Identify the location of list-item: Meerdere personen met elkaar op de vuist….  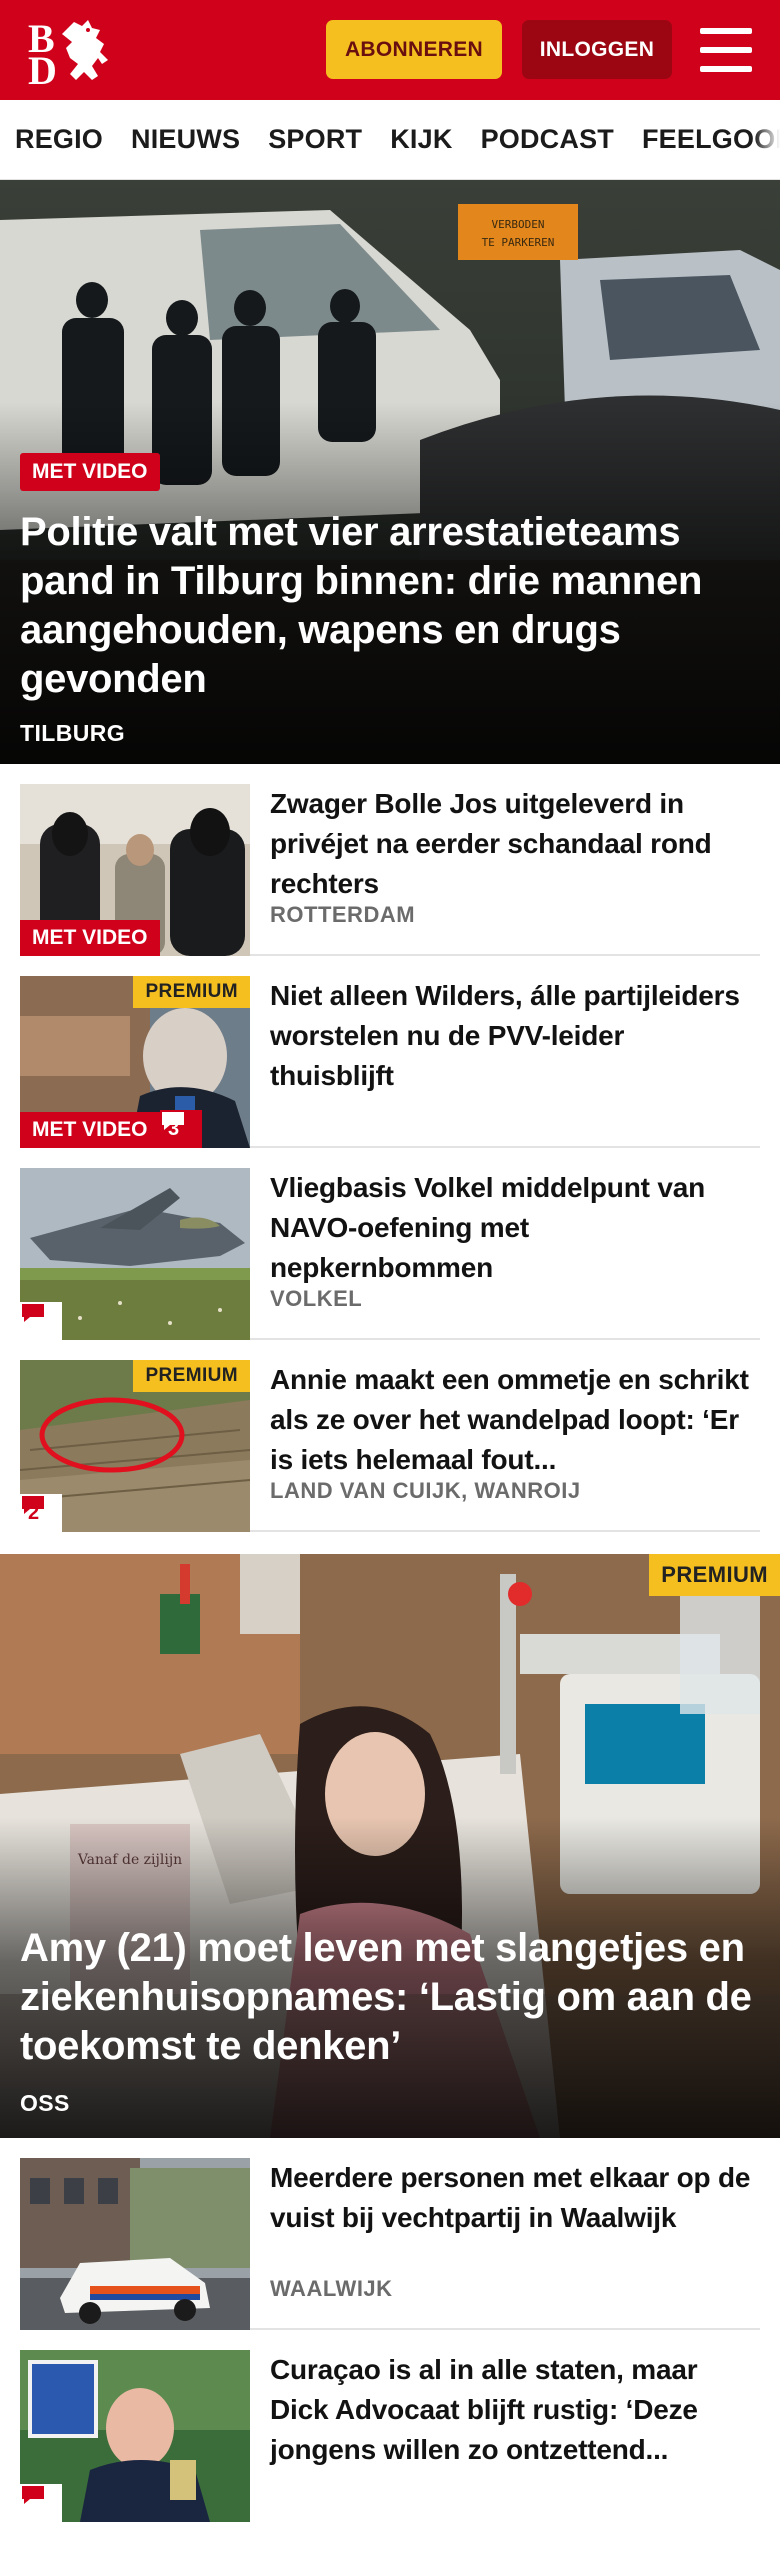
(390, 2234).